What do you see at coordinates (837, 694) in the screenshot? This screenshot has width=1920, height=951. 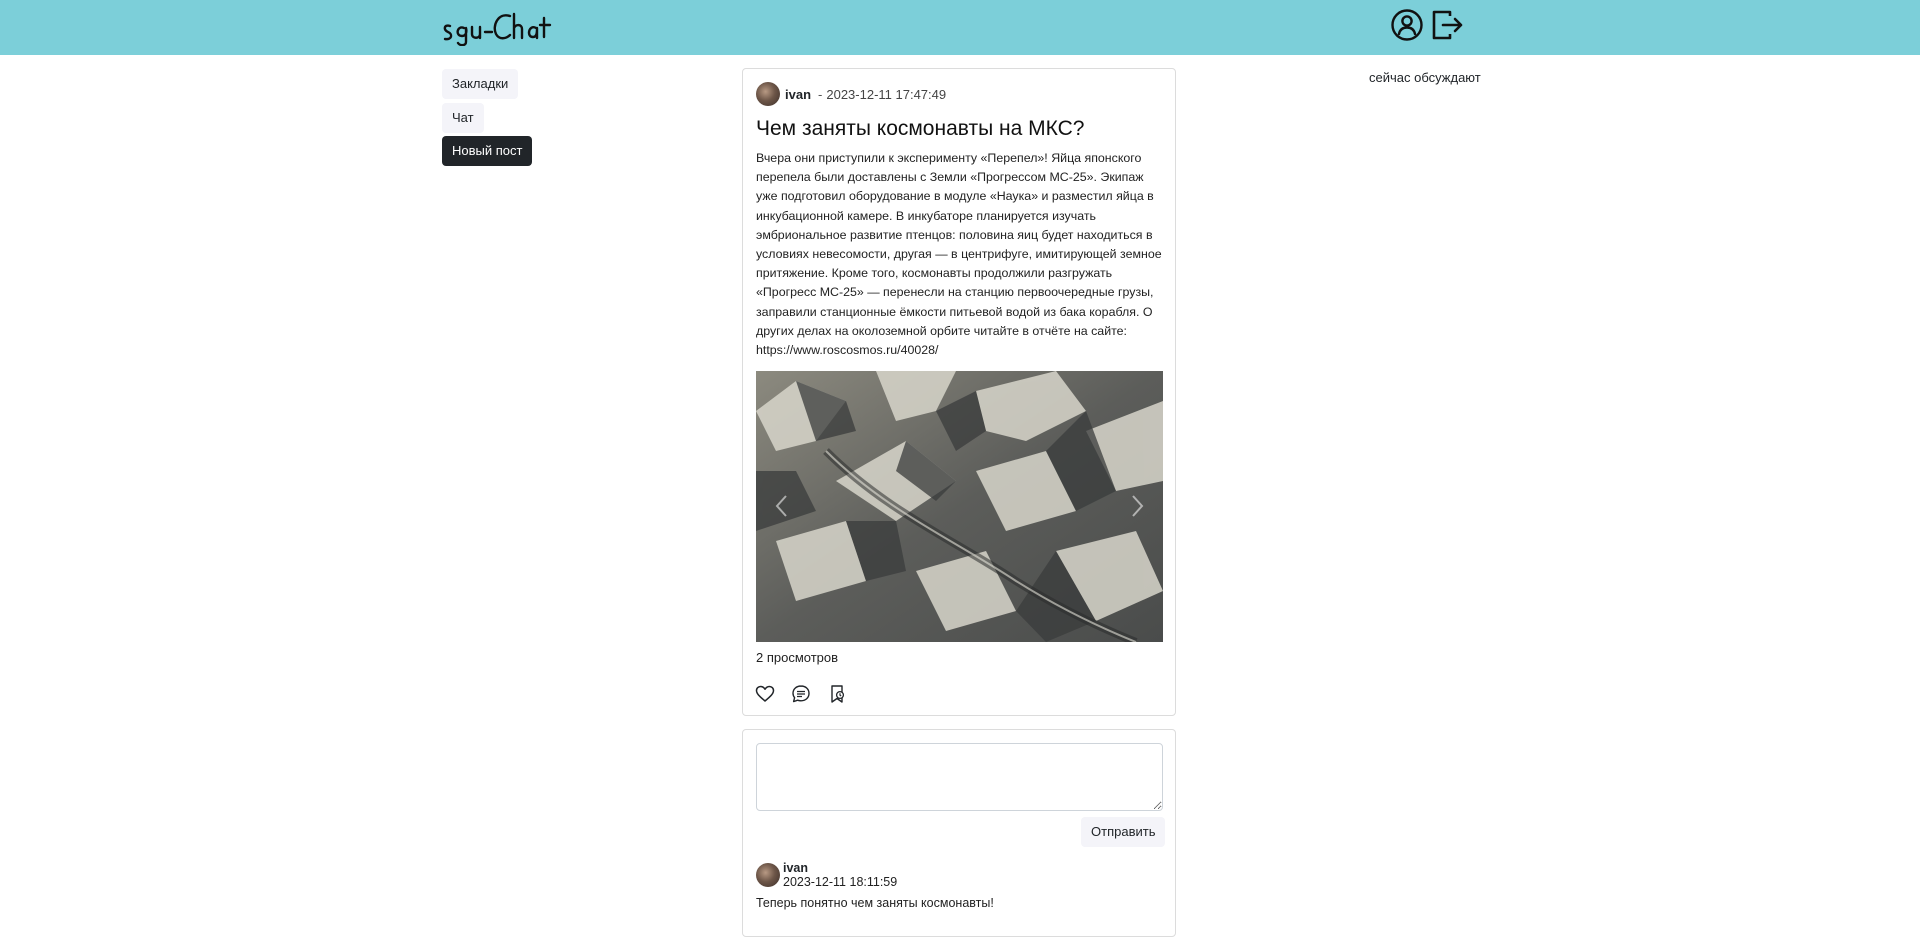 I see `bookmark-icon` at bounding box center [837, 694].